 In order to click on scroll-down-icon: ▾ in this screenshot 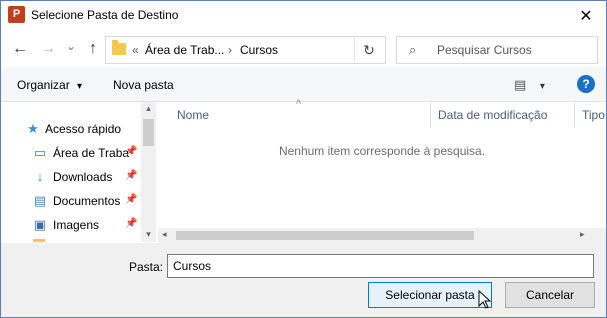, I will do `click(148, 234)`.